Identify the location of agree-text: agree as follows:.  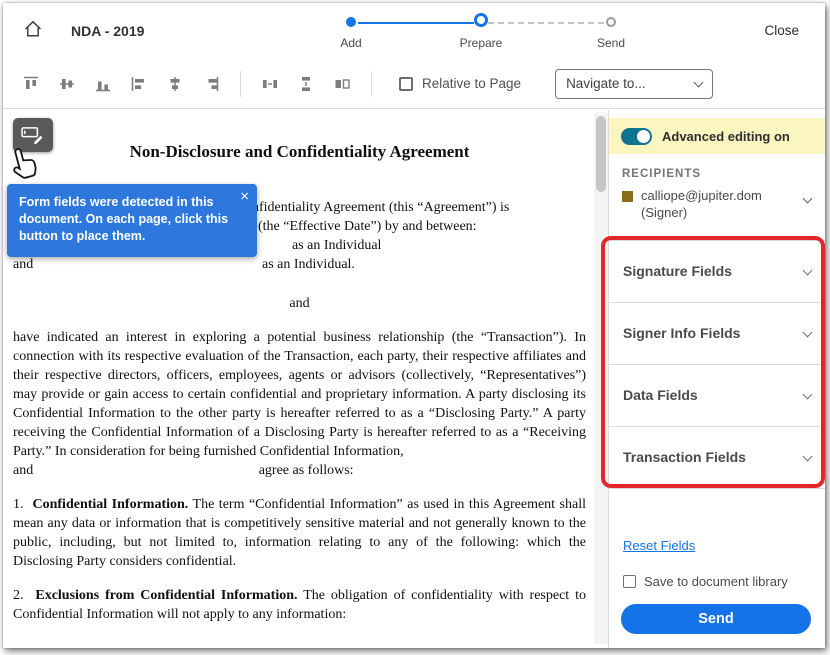
(306, 470).